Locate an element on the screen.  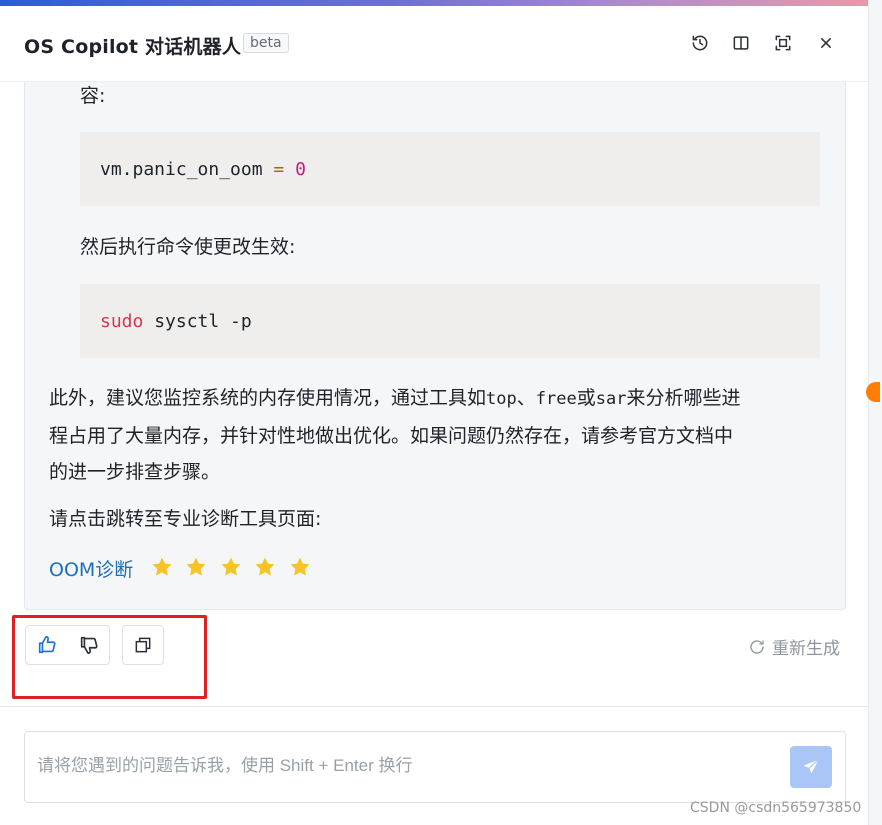
copy-icon is located at coordinates (143, 645).